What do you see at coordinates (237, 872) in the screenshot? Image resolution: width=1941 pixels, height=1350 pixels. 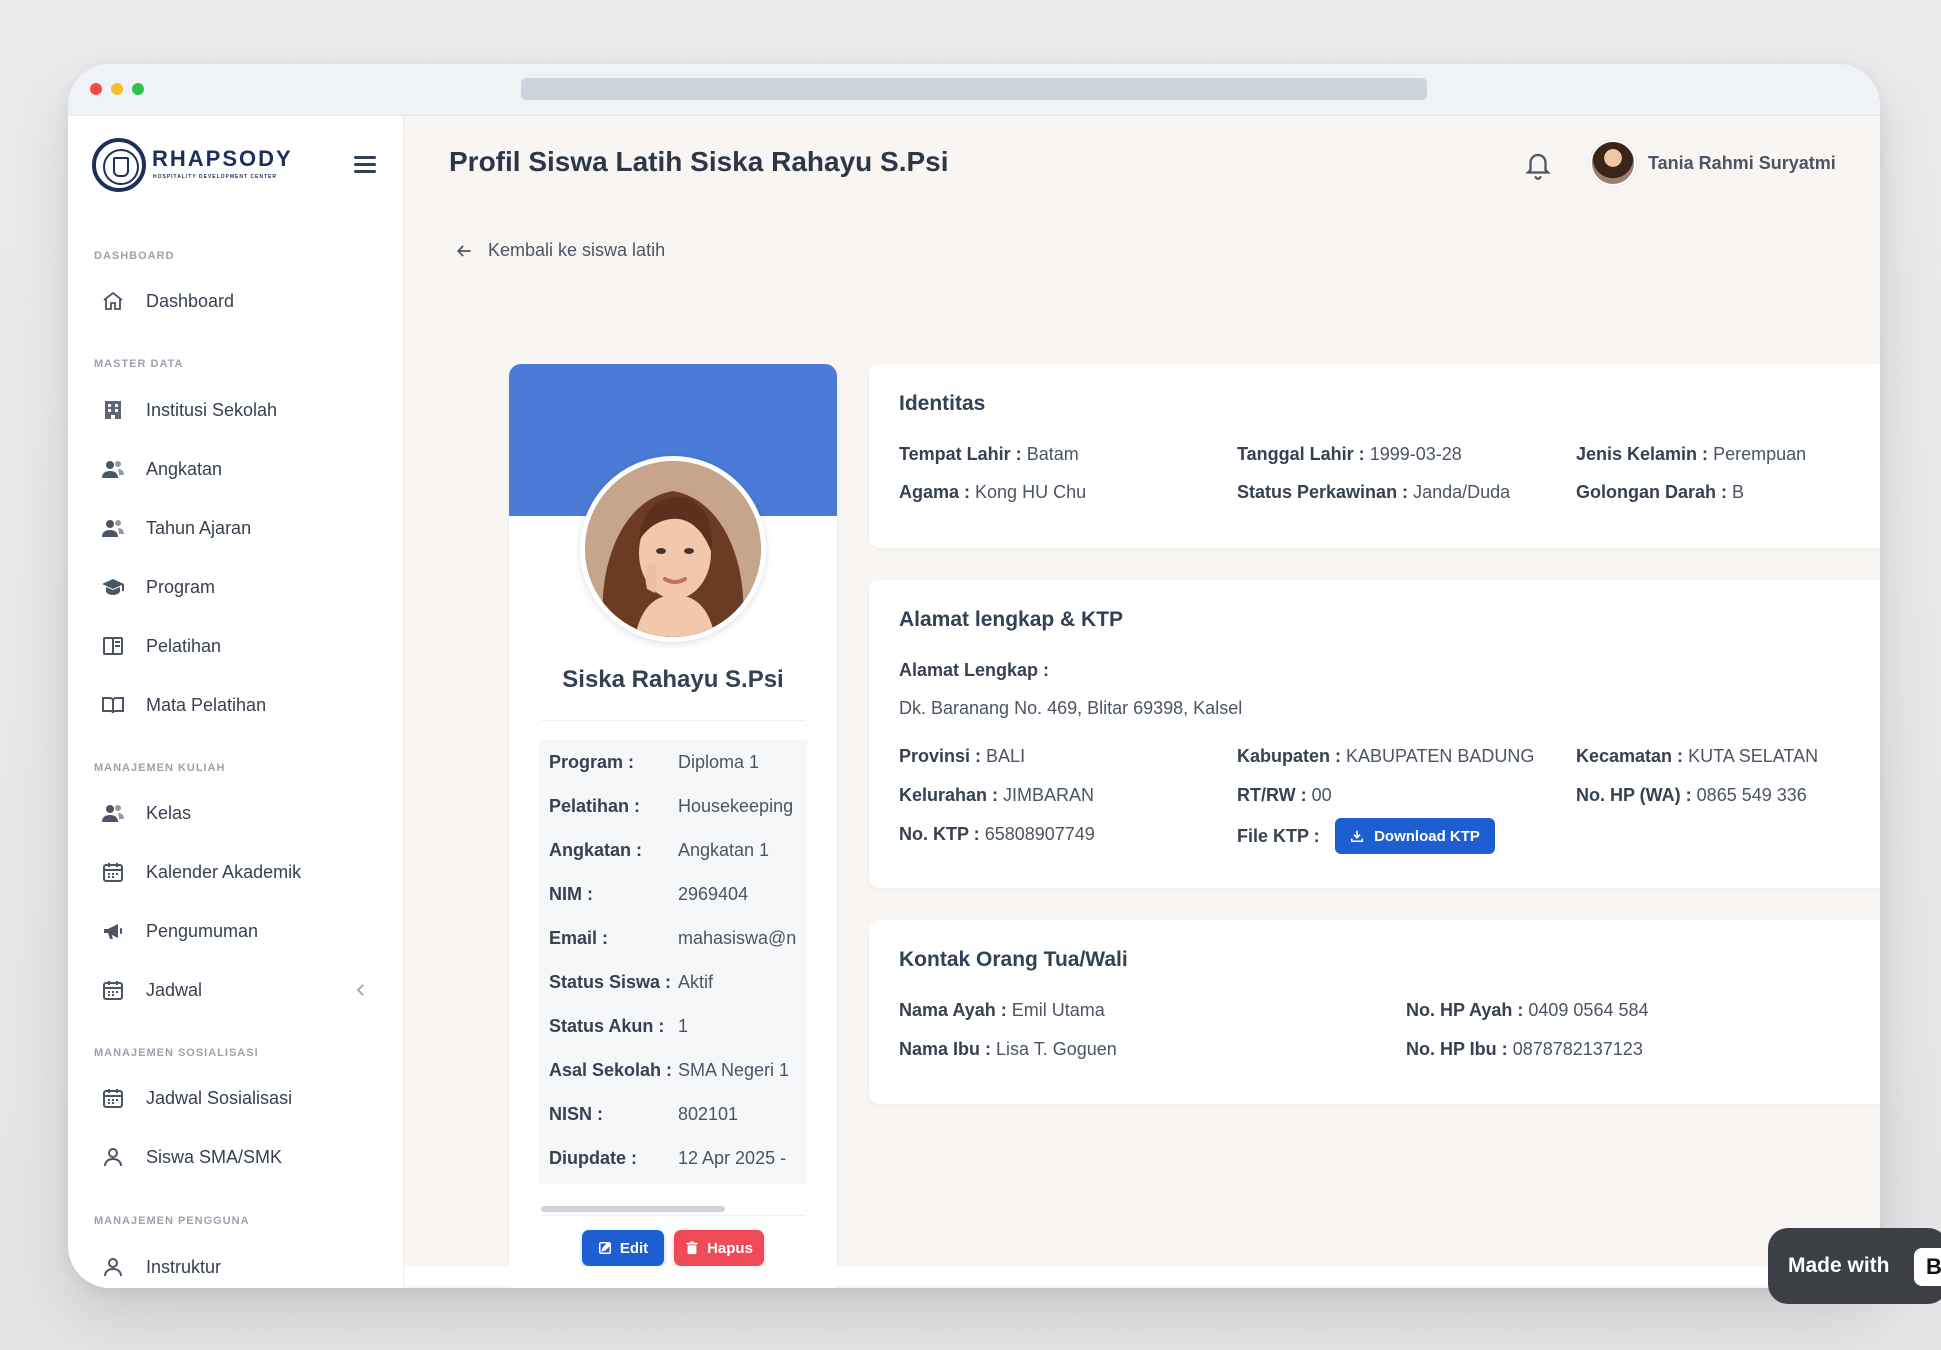 I see `sidebar-item-kalender-akademik: Kalender Akademik` at bounding box center [237, 872].